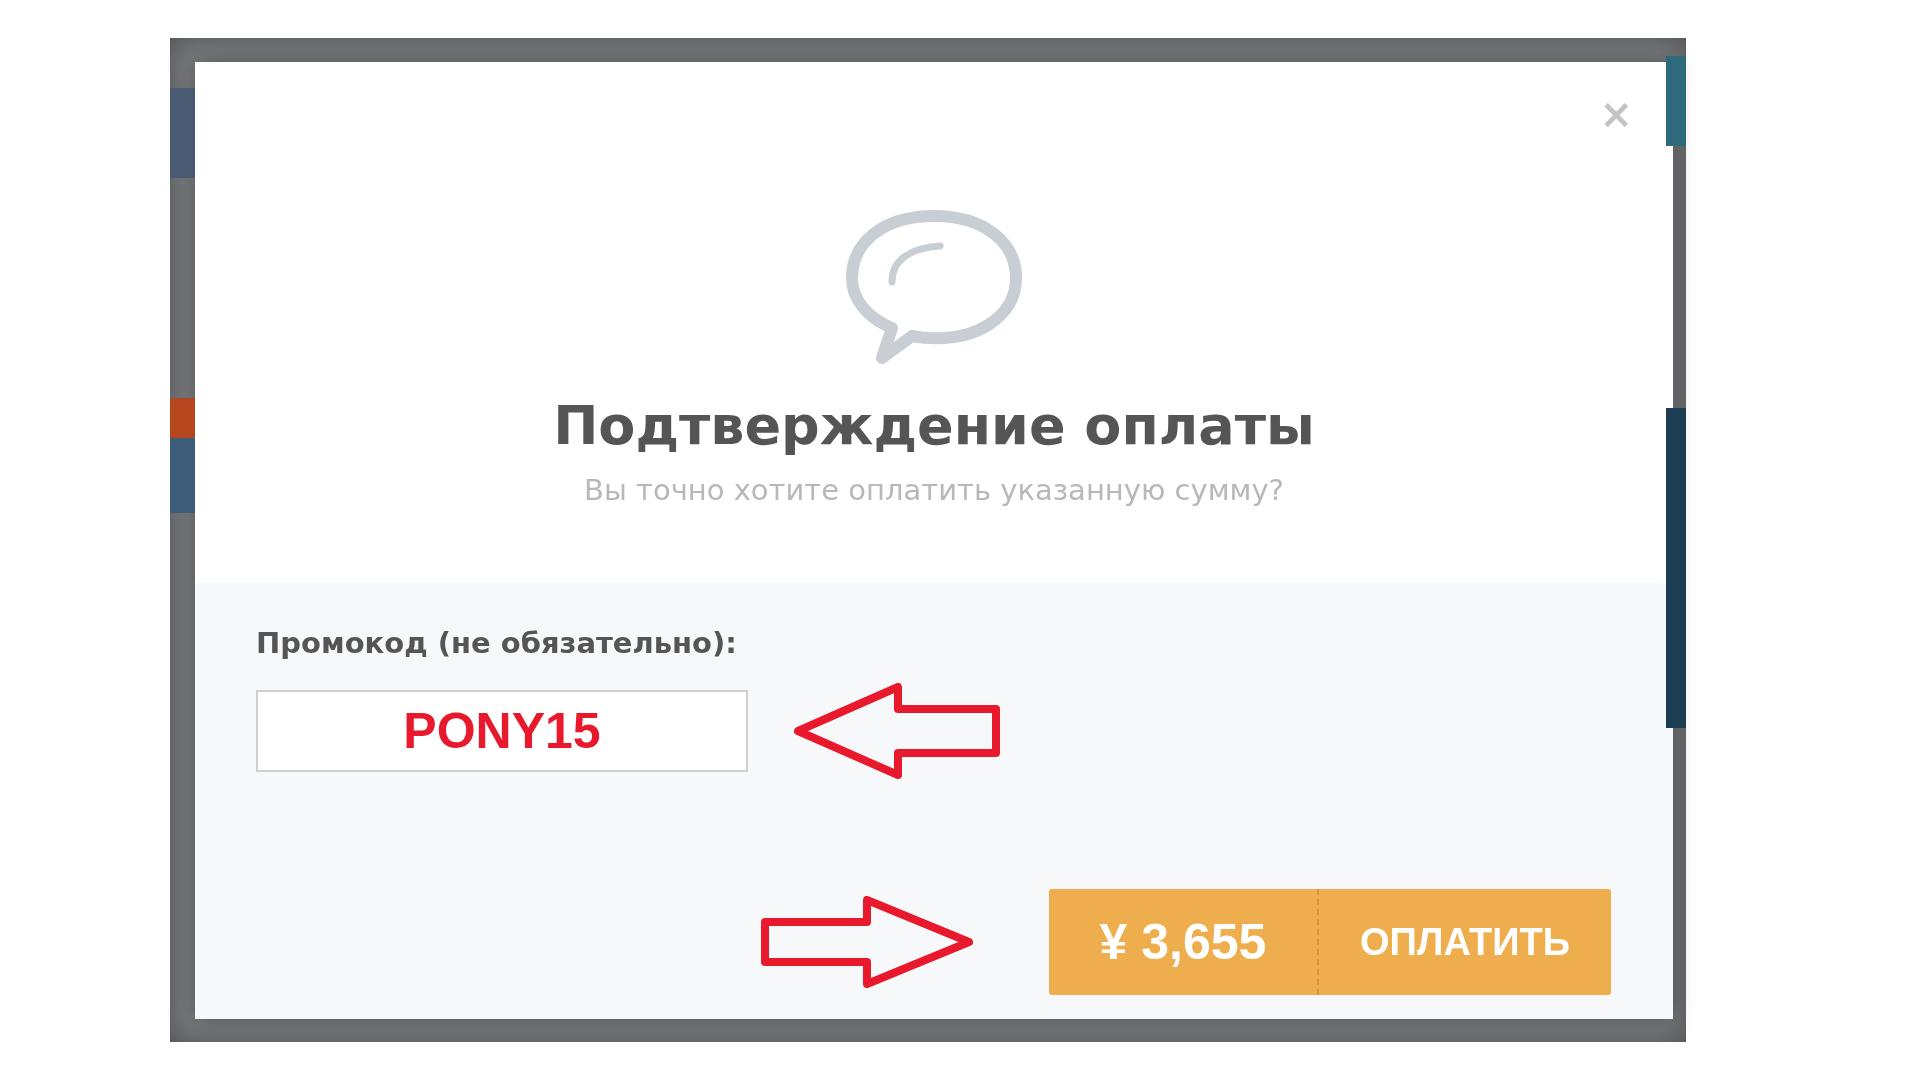  I want to click on pay-label: ОПЛАТИТЬ, so click(1465, 942).